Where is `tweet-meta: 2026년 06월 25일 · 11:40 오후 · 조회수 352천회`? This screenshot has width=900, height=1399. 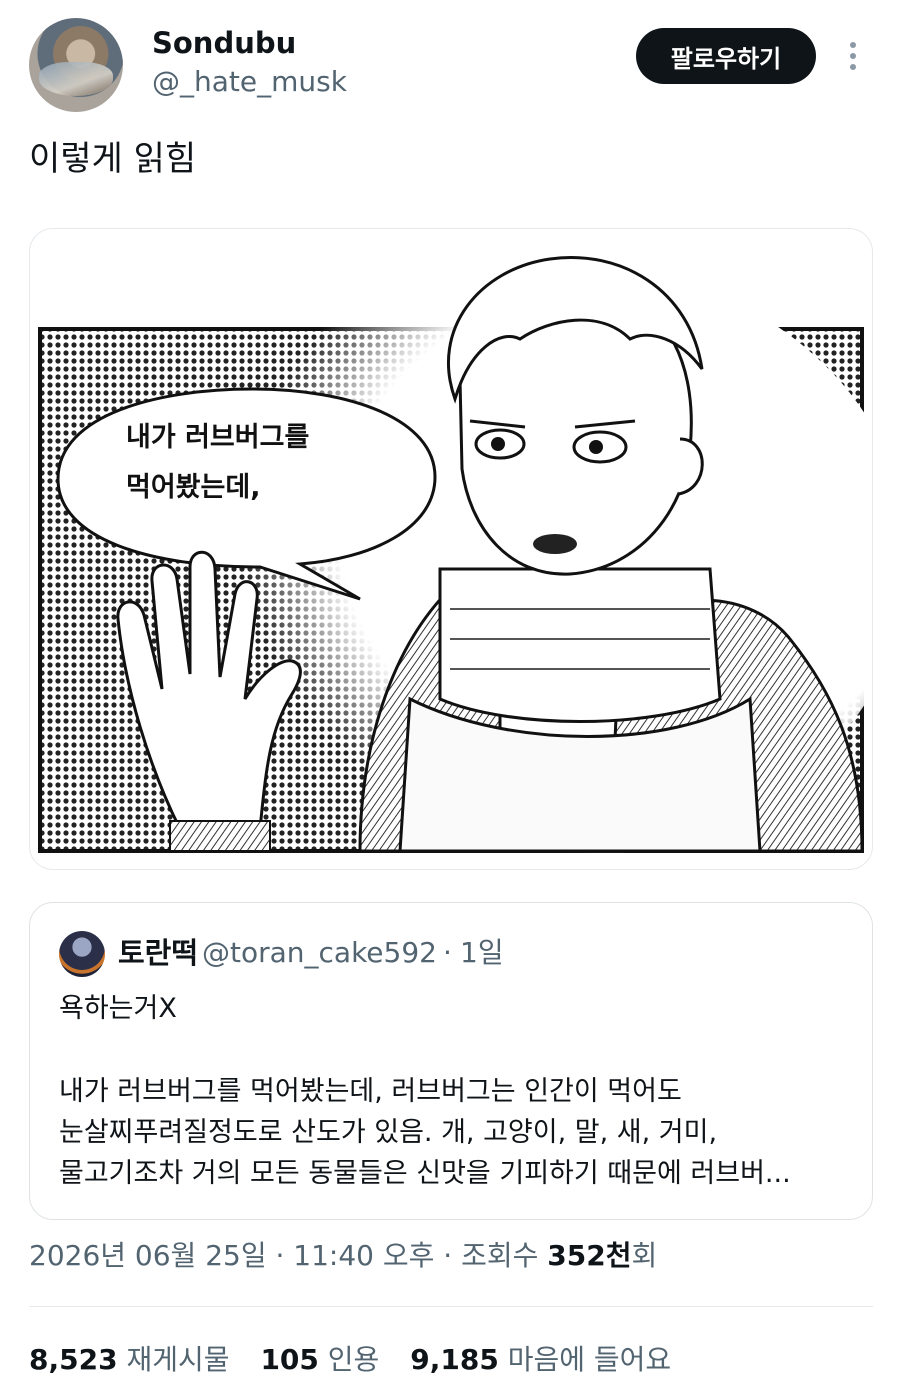 tweet-meta: 2026년 06월 25일 · 11:40 오후 · 조회수 352천회 is located at coordinates (343, 1256).